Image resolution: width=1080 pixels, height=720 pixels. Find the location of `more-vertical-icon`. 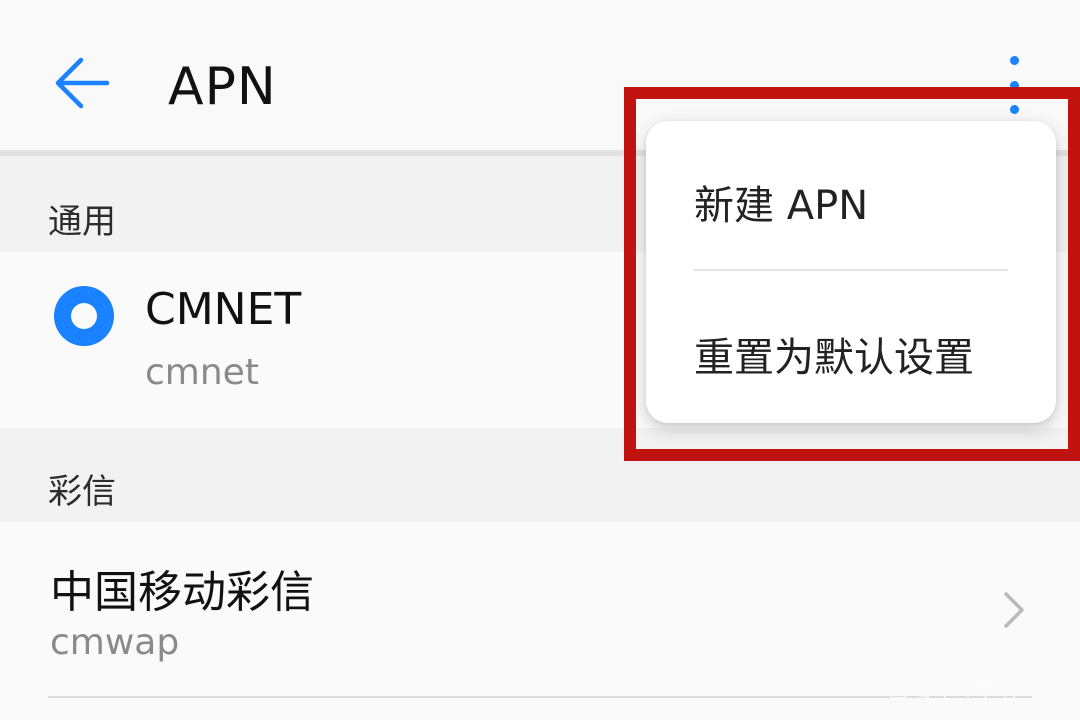

more-vertical-icon is located at coordinates (1014, 60).